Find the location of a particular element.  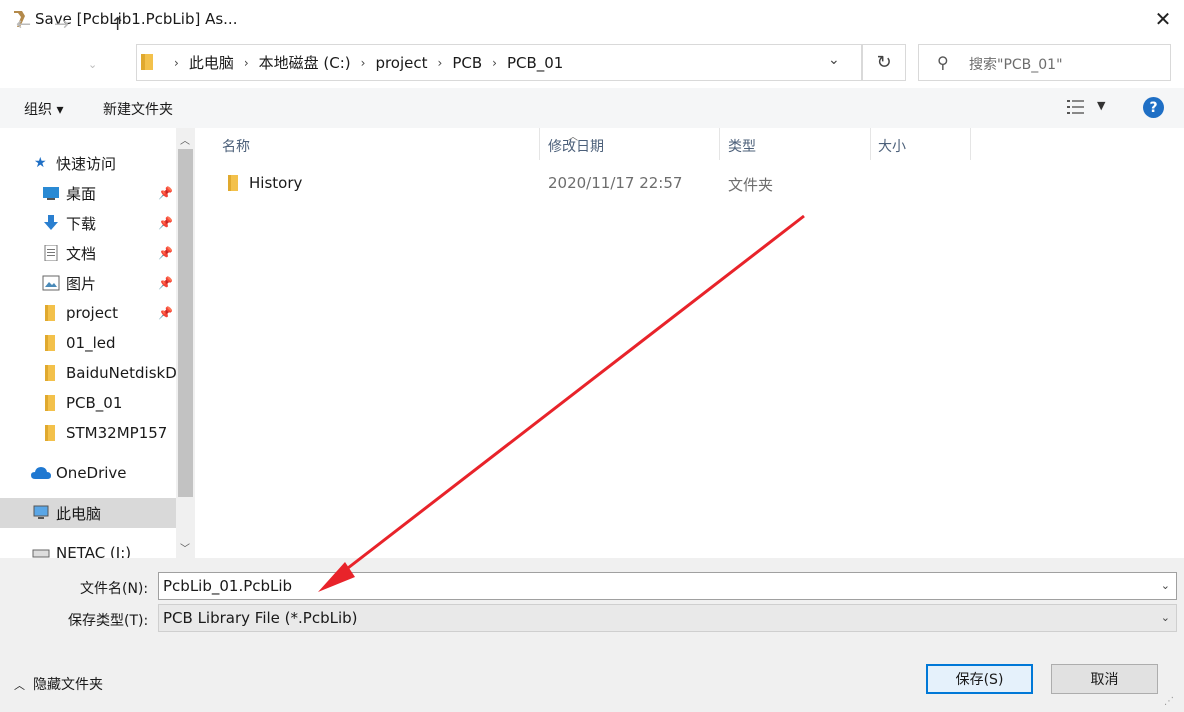

nav-item-project: project 📌 is located at coordinates (88, 313).